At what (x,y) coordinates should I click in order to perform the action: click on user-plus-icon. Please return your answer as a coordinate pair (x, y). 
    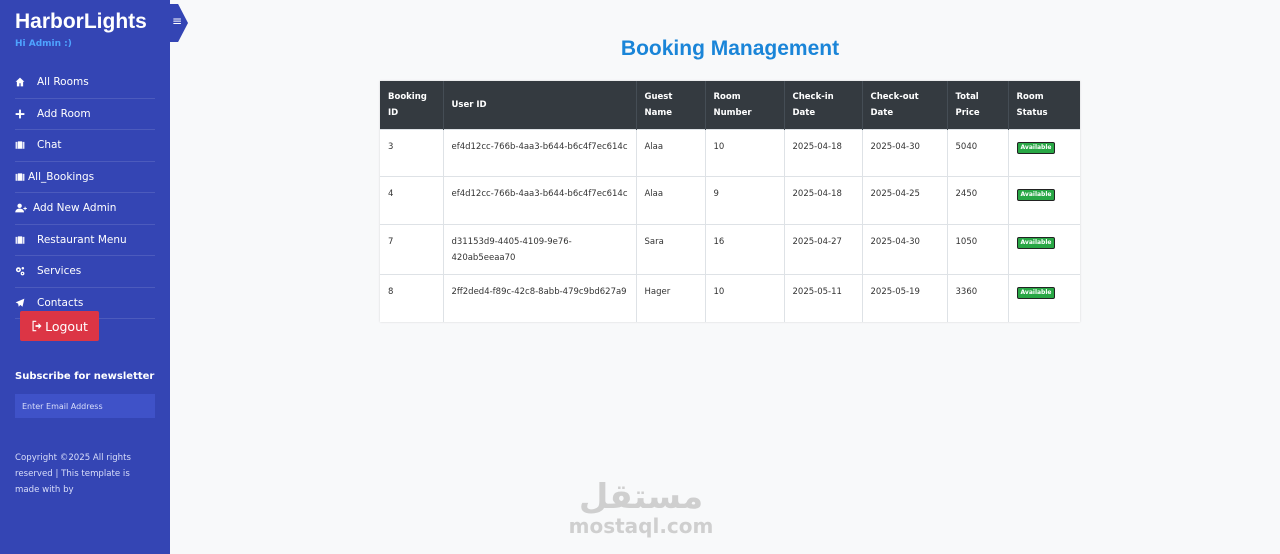
    Looking at the image, I should click on (24, 208).